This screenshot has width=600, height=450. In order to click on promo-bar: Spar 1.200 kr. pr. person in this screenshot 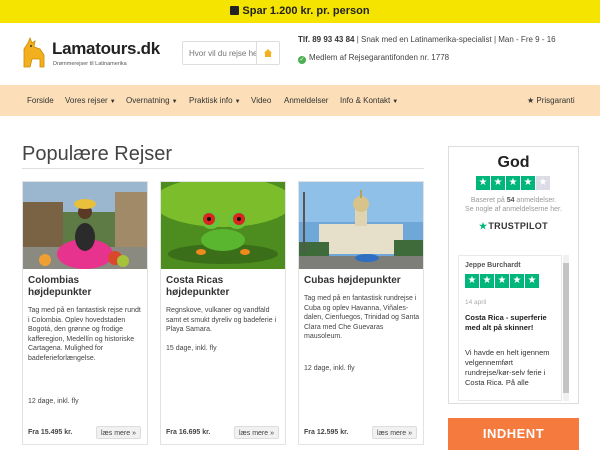, I will do `click(300, 11)`.